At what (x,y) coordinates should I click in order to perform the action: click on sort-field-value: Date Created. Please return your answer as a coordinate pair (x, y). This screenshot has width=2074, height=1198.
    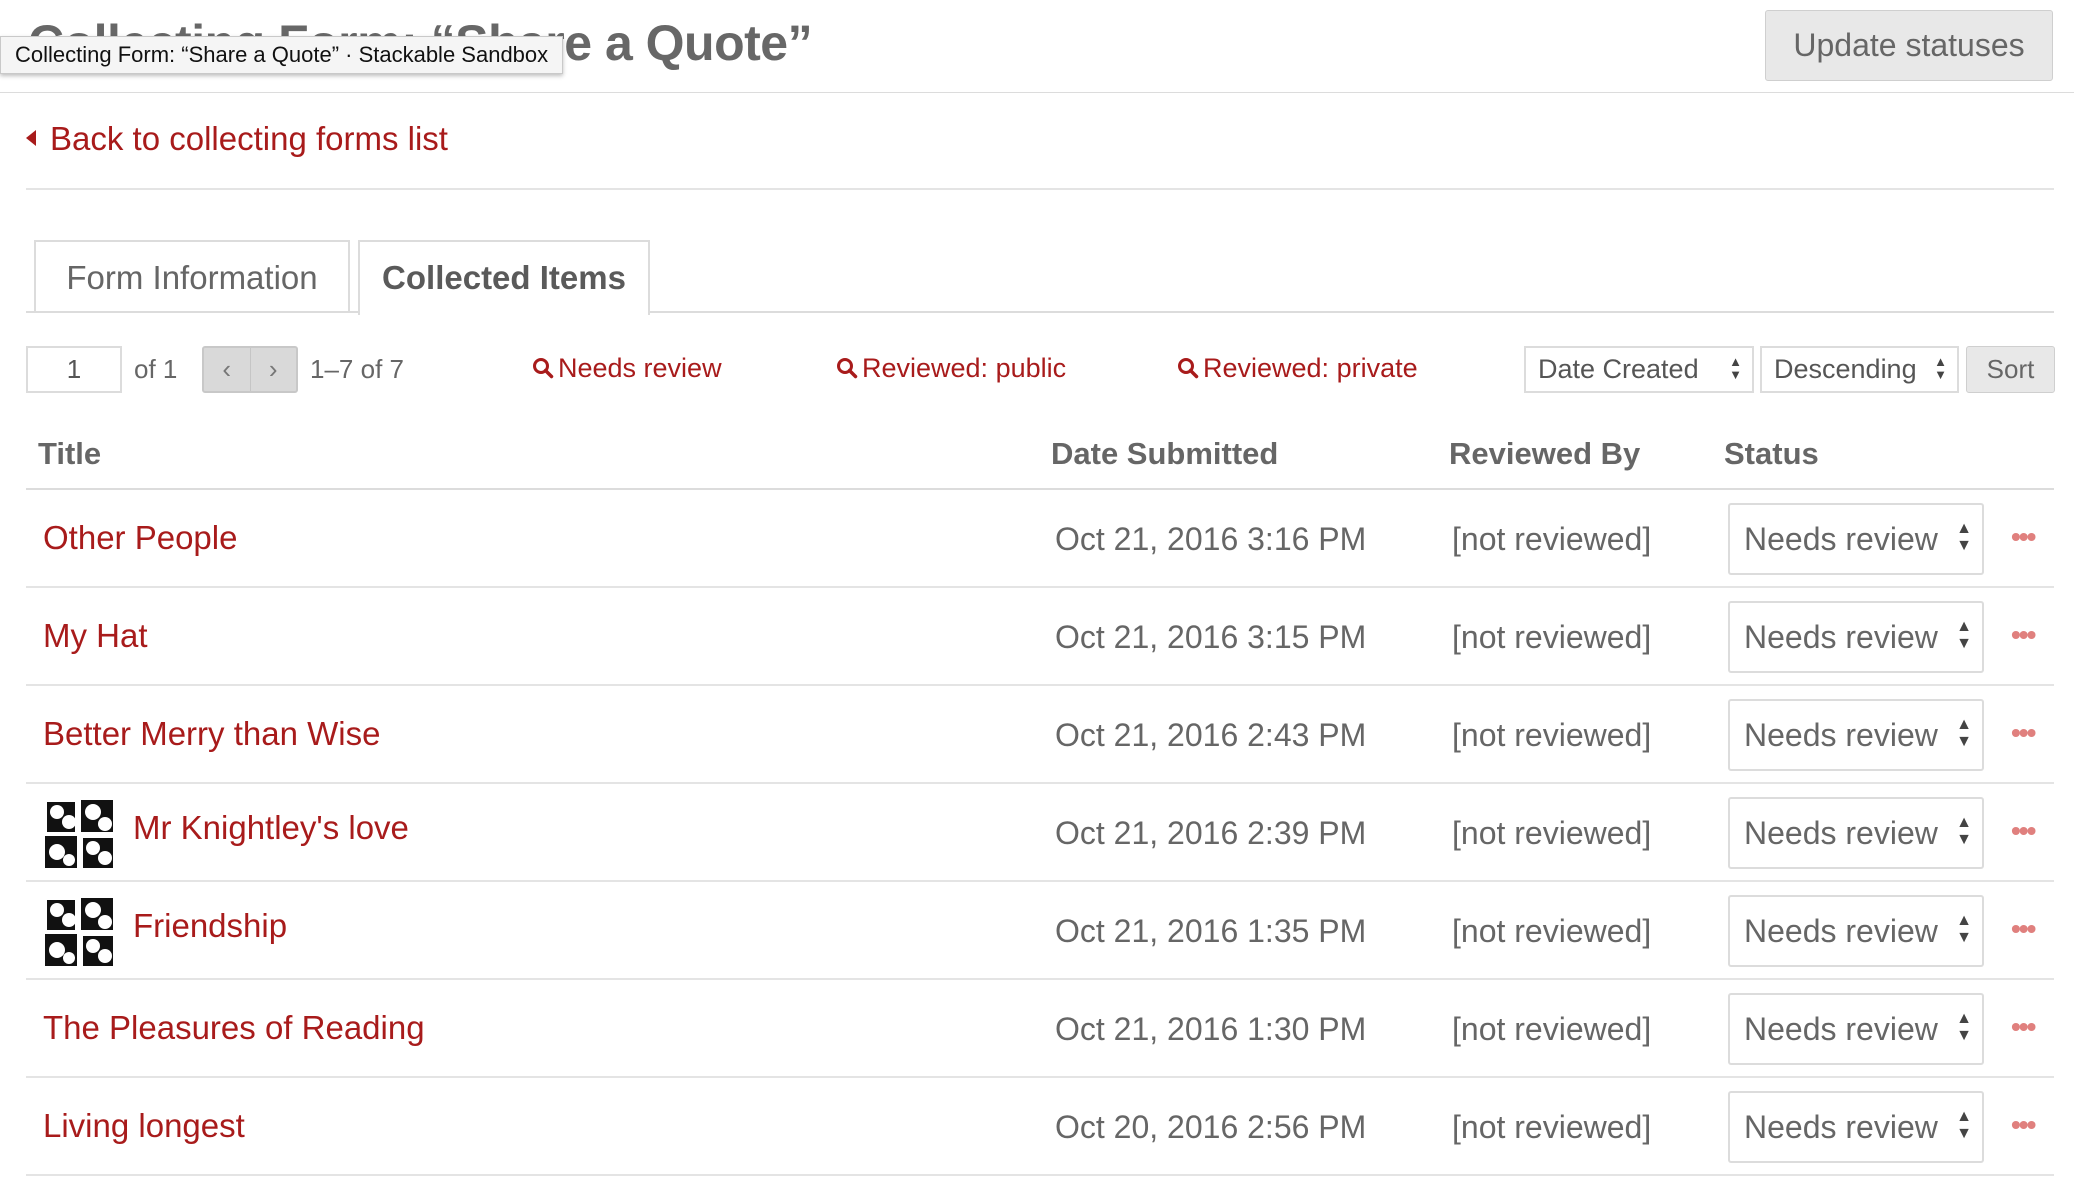
    Looking at the image, I should click on (1618, 369).